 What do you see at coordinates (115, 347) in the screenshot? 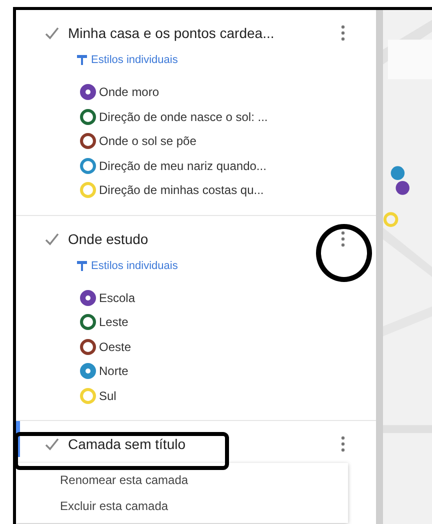
I see `feature-label: Oeste` at bounding box center [115, 347].